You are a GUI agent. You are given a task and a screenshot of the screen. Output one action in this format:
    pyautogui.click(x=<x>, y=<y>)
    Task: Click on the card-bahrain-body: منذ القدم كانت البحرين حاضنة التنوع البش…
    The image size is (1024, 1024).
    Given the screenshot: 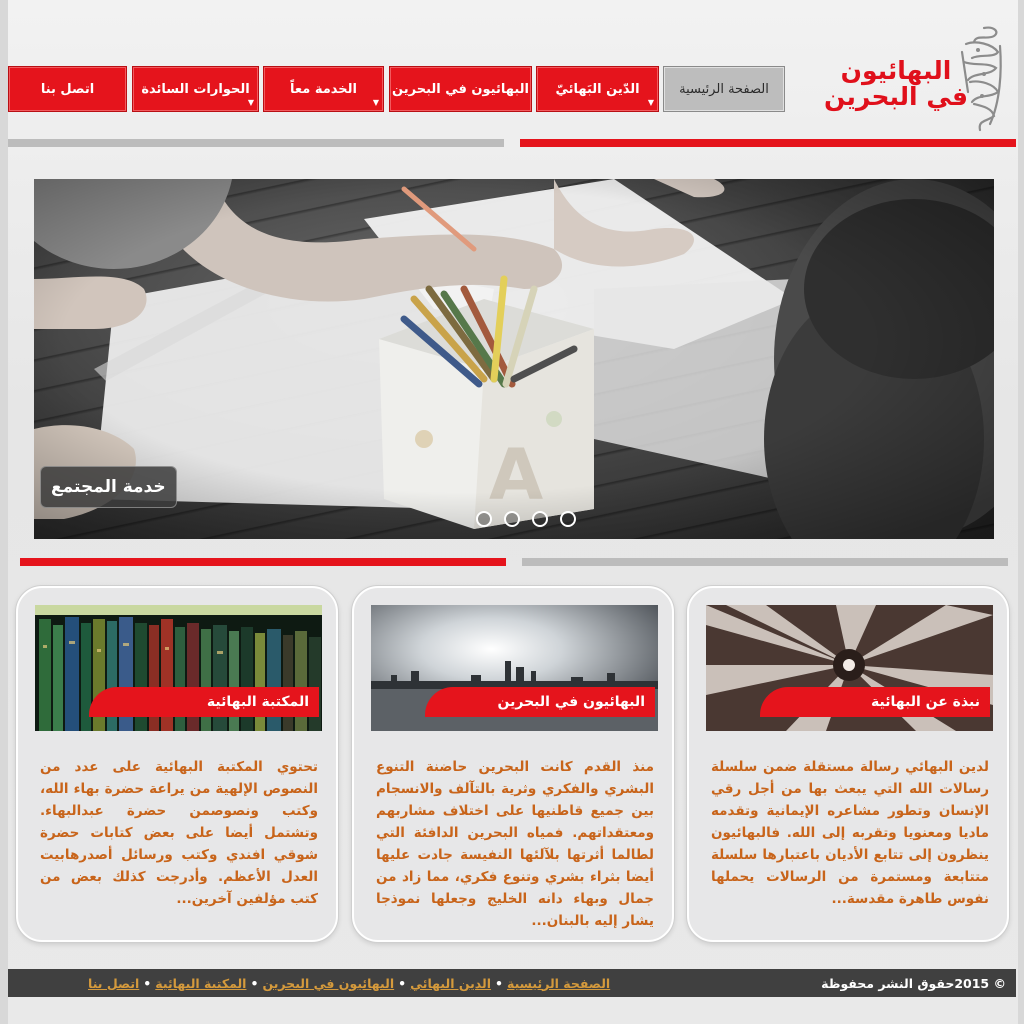 What is the action you would take?
    pyautogui.click(x=515, y=844)
    